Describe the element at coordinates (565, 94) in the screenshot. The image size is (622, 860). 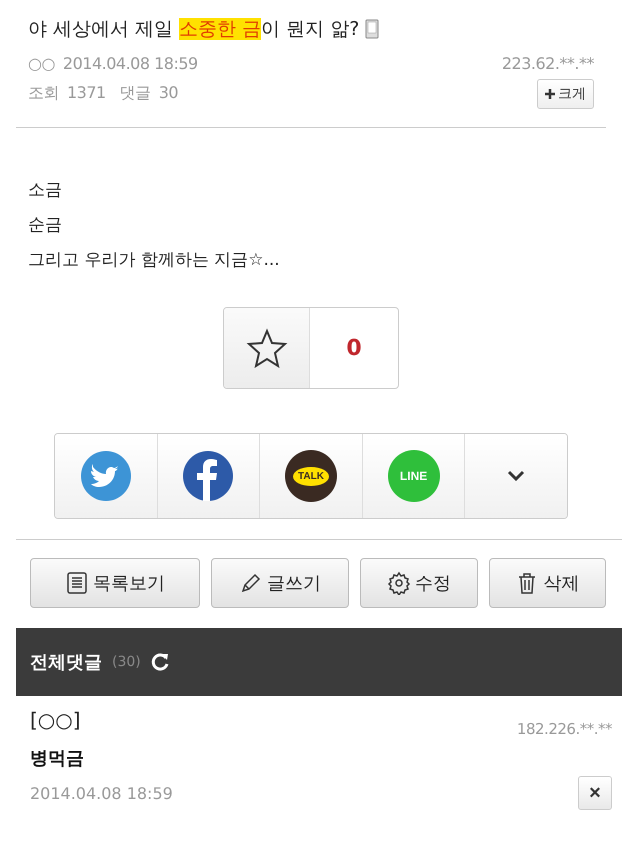
I see `enlarge-button: 크게` at that location.